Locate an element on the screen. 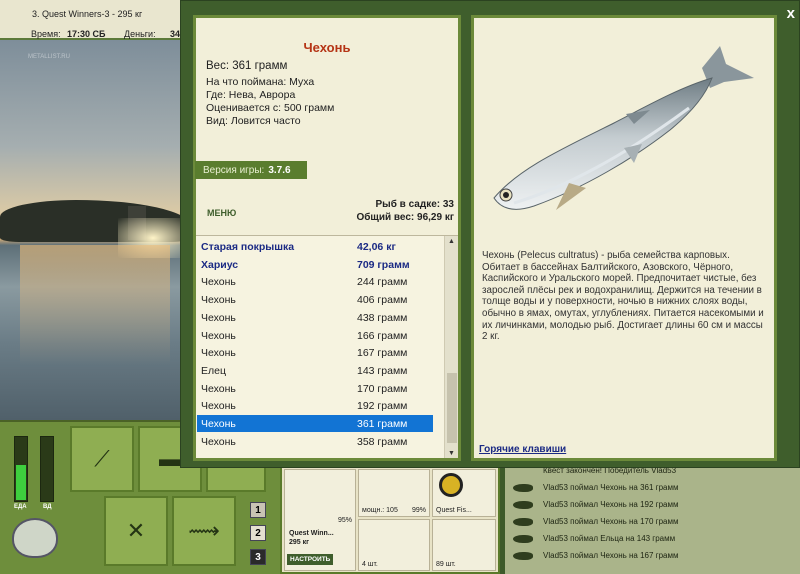 The height and width of the screenshot is (574, 800). fish-weight: Вес: 361 грамм is located at coordinates (247, 66).